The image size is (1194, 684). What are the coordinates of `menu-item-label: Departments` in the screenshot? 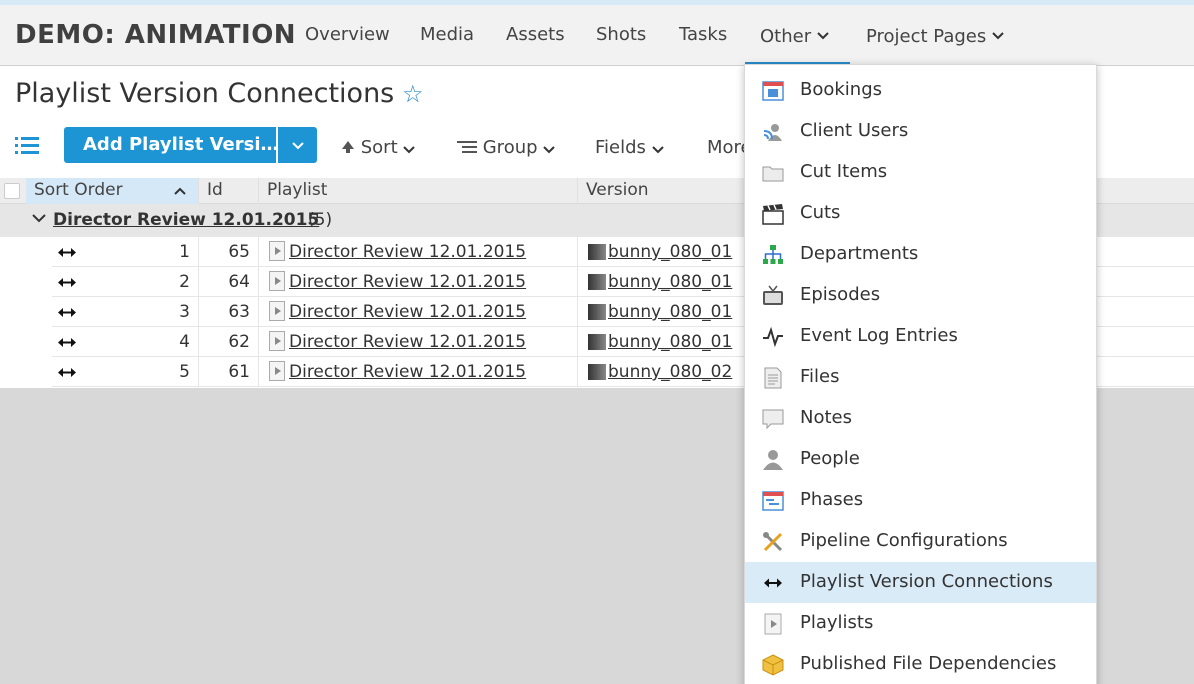 It's located at (859, 253).